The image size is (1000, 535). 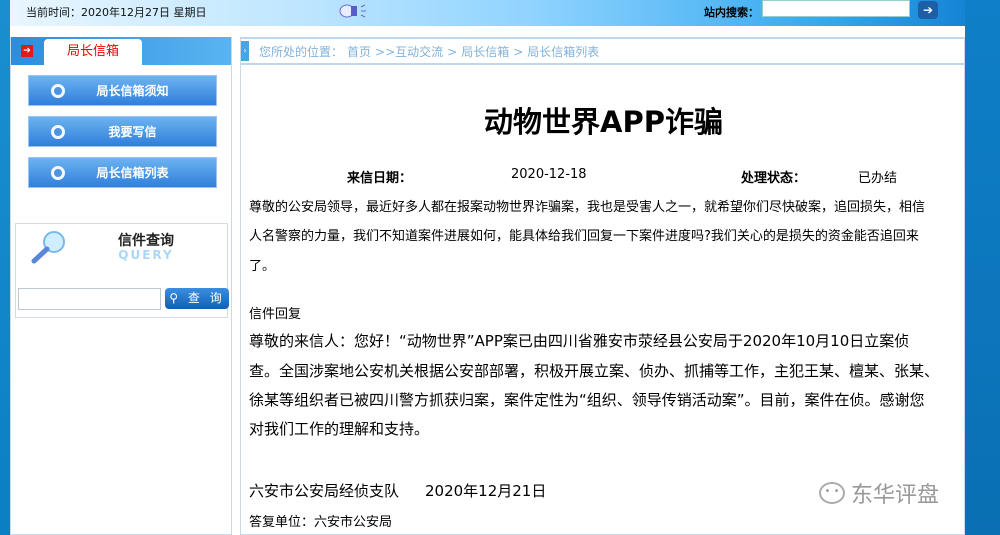 What do you see at coordinates (339, 429) in the screenshot?
I see `reply-line: 对我们工作的理解和支持。` at bounding box center [339, 429].